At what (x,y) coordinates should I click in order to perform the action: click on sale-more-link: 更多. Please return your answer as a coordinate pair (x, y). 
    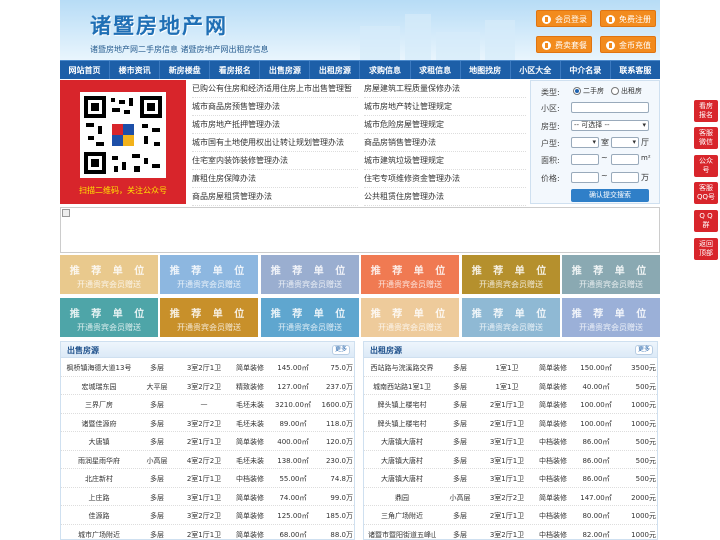
    Looking at the image, I should click on (340, 350).